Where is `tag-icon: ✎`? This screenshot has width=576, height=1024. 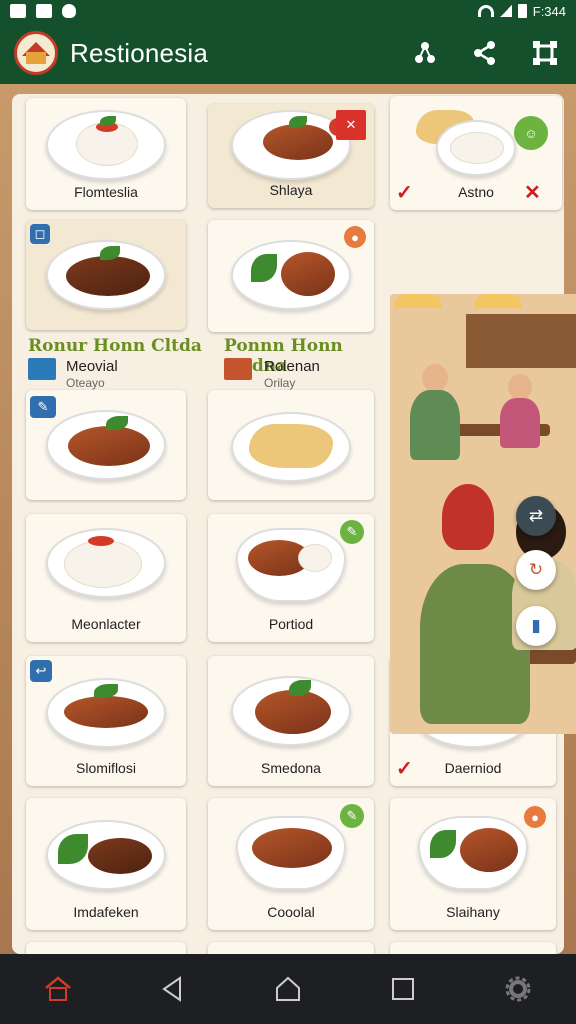
tag-icon: ✎ is located at coordinates (43, 407).